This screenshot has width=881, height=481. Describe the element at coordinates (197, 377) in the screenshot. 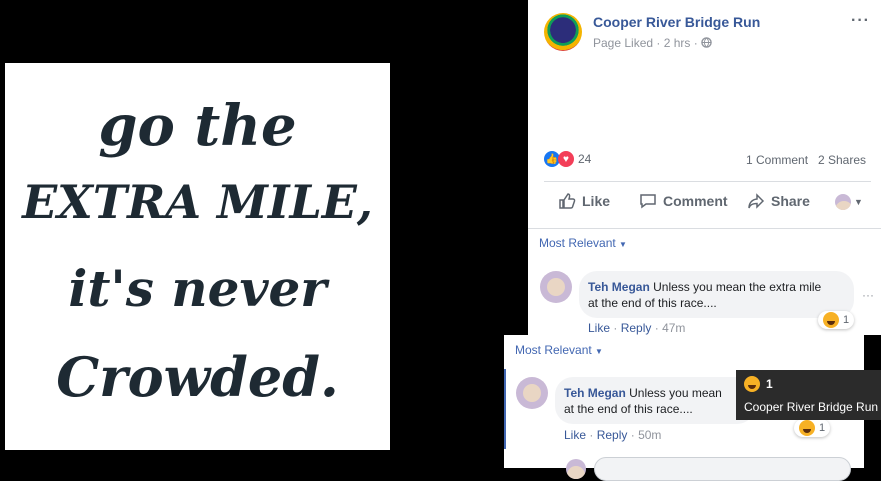

I see `quote-line-4: Crowded.` at that location.